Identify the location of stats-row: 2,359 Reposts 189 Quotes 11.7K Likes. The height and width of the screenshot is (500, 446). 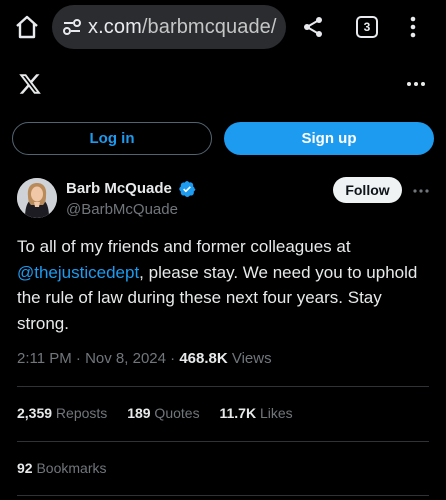
(163, 413).